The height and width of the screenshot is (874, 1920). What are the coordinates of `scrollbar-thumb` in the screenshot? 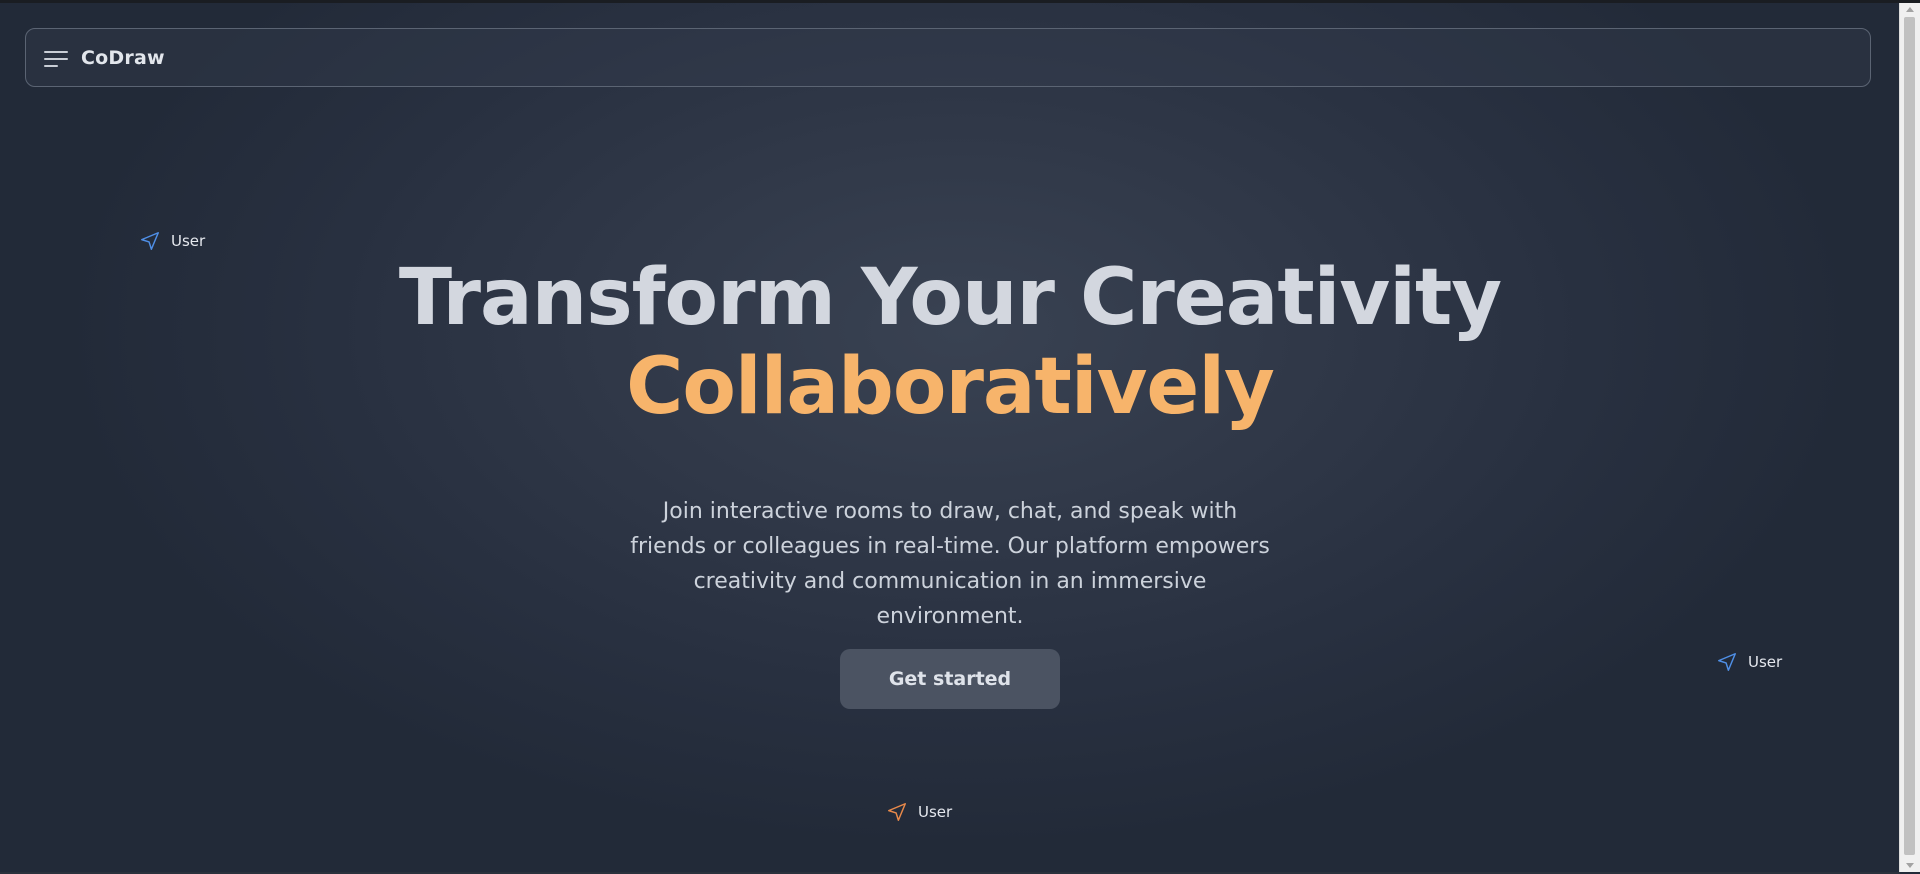 It's located at (1909, 436).